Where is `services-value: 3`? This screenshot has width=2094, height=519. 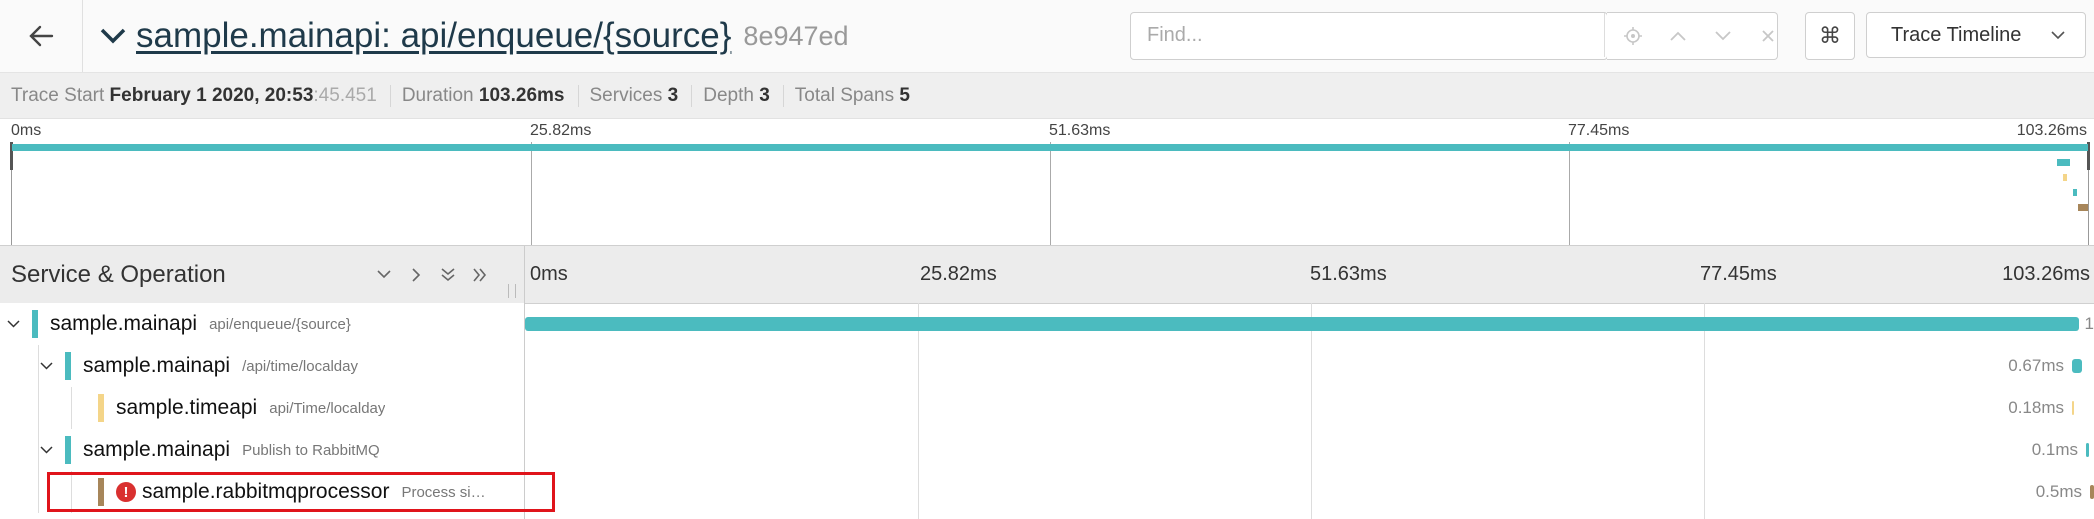
services-value: 3 is located at coordinates (673, 95).